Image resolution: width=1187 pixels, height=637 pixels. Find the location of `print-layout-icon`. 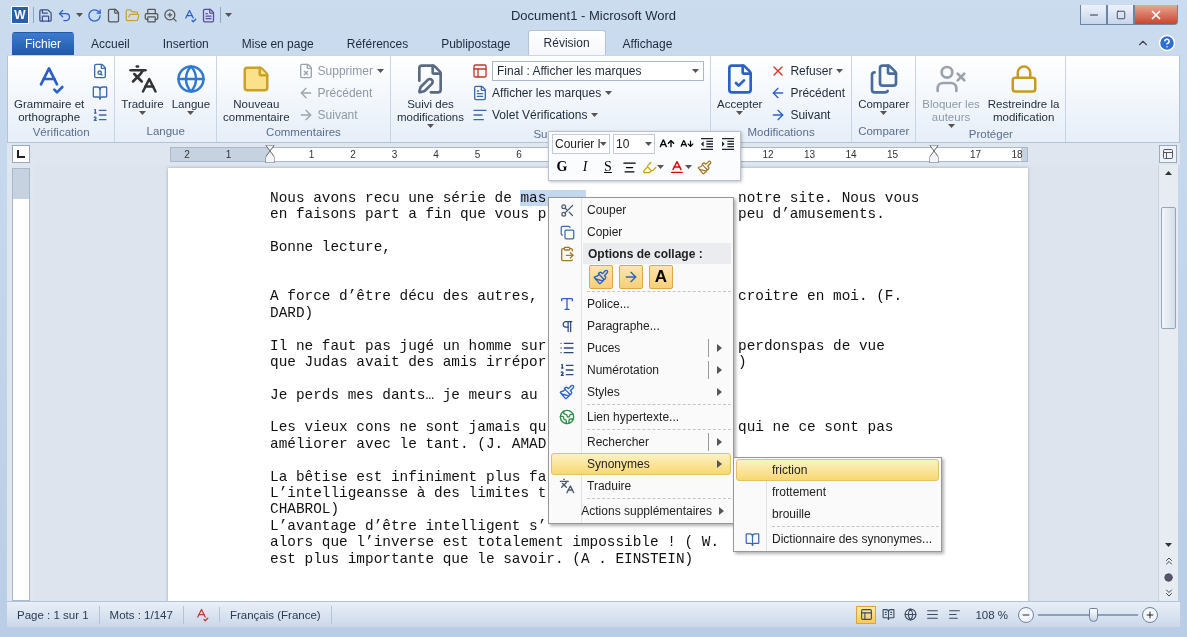

print-layout-icon is located at coordinates (866, 614).